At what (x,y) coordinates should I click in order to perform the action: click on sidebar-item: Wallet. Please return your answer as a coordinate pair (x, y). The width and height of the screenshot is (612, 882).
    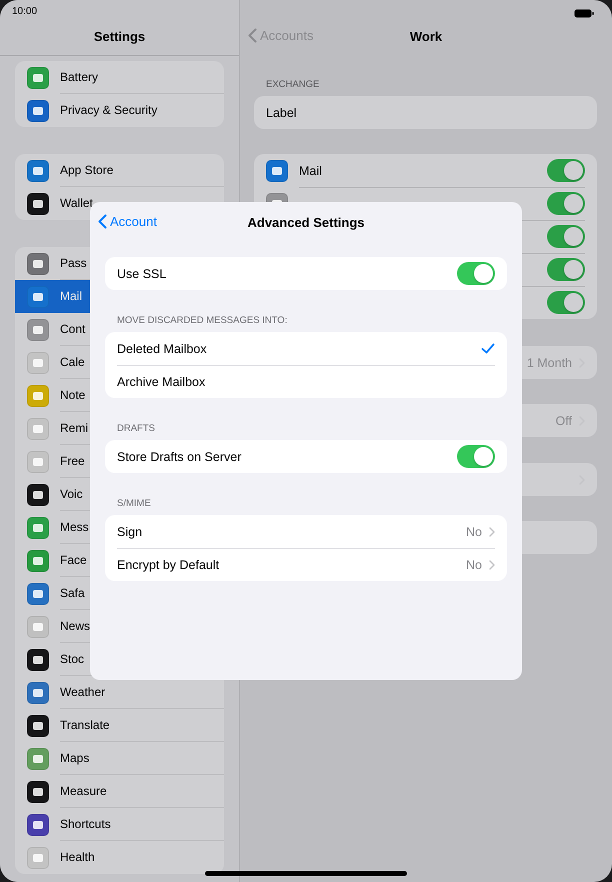
    Looking at the image, I should click on (76, 203).